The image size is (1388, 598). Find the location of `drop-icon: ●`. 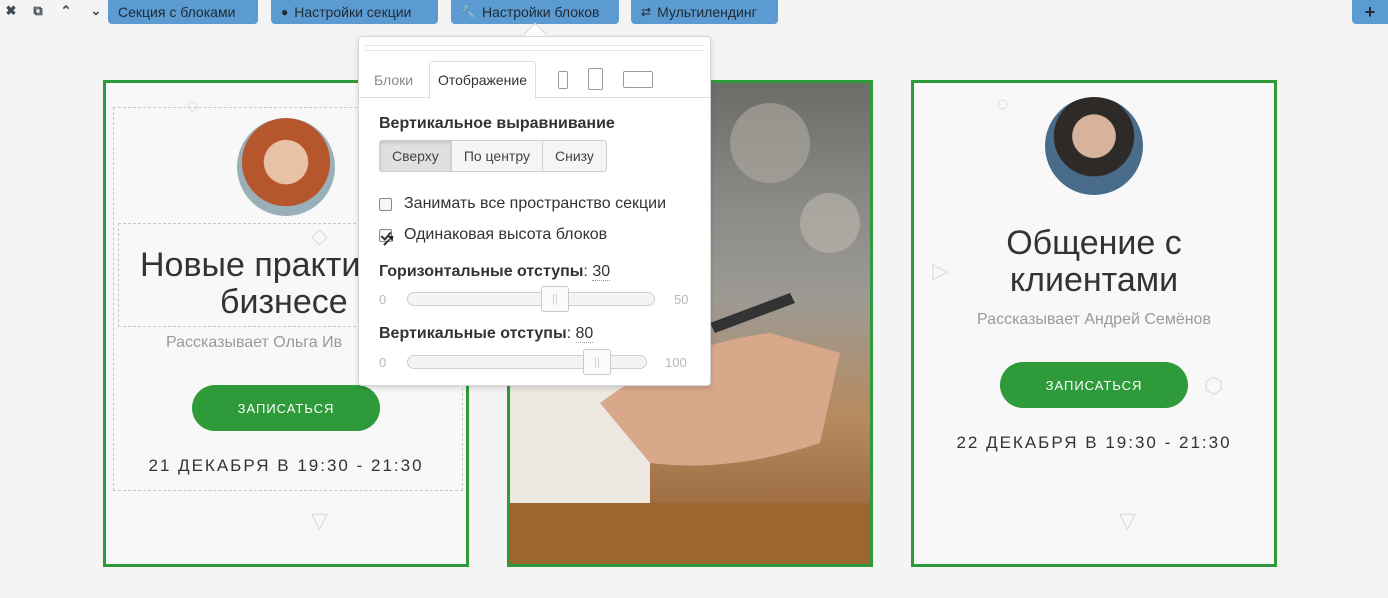

drop-icon: ● is located at coordinates (285, 12).